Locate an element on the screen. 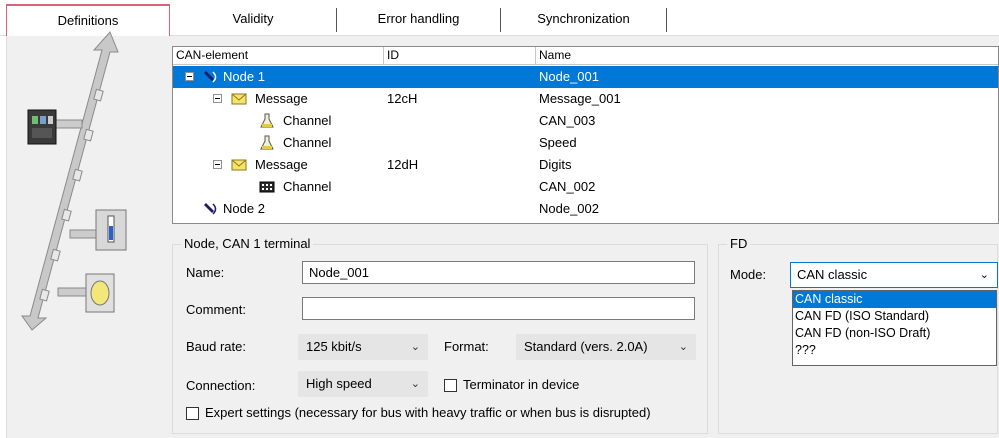 This screenshot has width=999, height=438. tree-row-channel: Channel CAN_002 is located at coordinates (585, 187).